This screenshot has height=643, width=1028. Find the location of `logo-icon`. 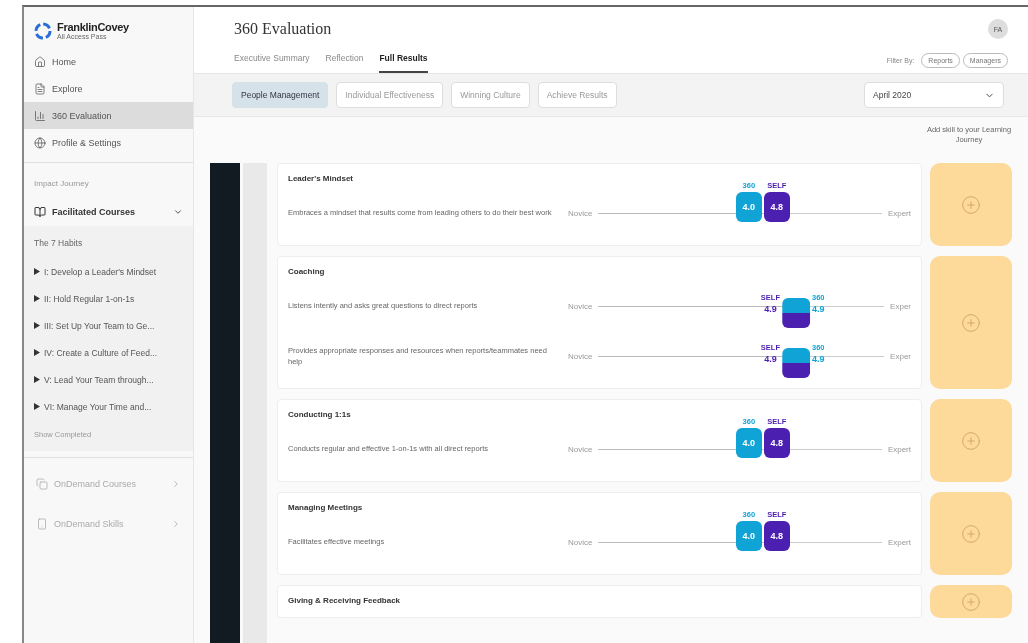

logo-icon is located at coordinates (43, 30).